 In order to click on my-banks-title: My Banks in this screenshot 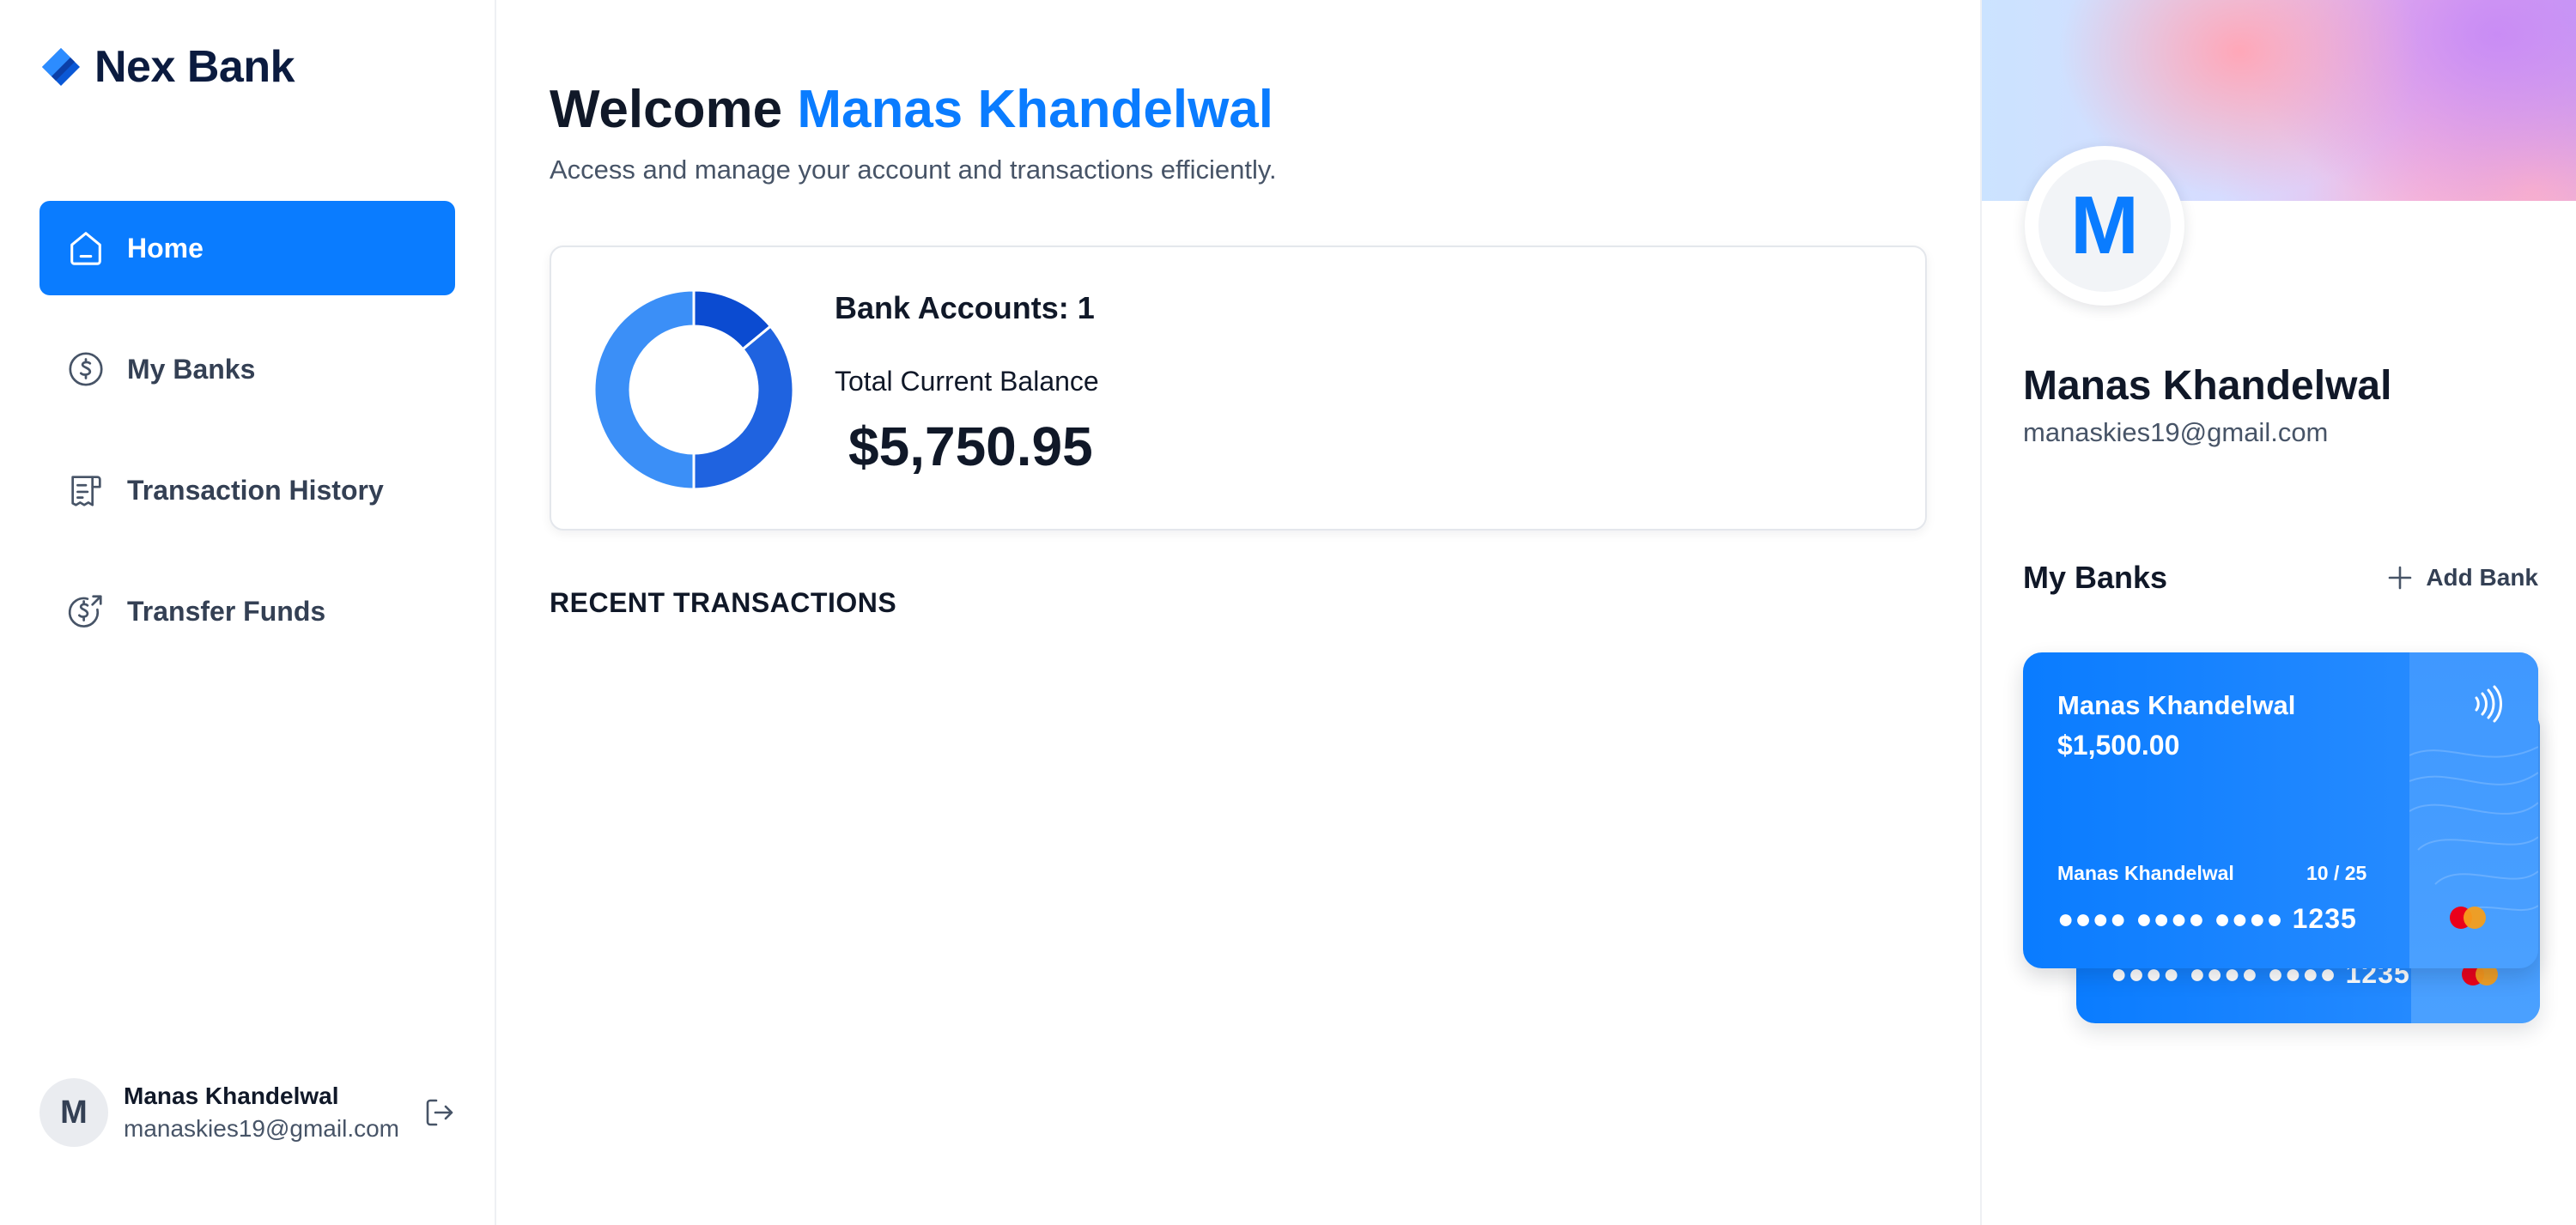, I will do `click(2095, 577)`.